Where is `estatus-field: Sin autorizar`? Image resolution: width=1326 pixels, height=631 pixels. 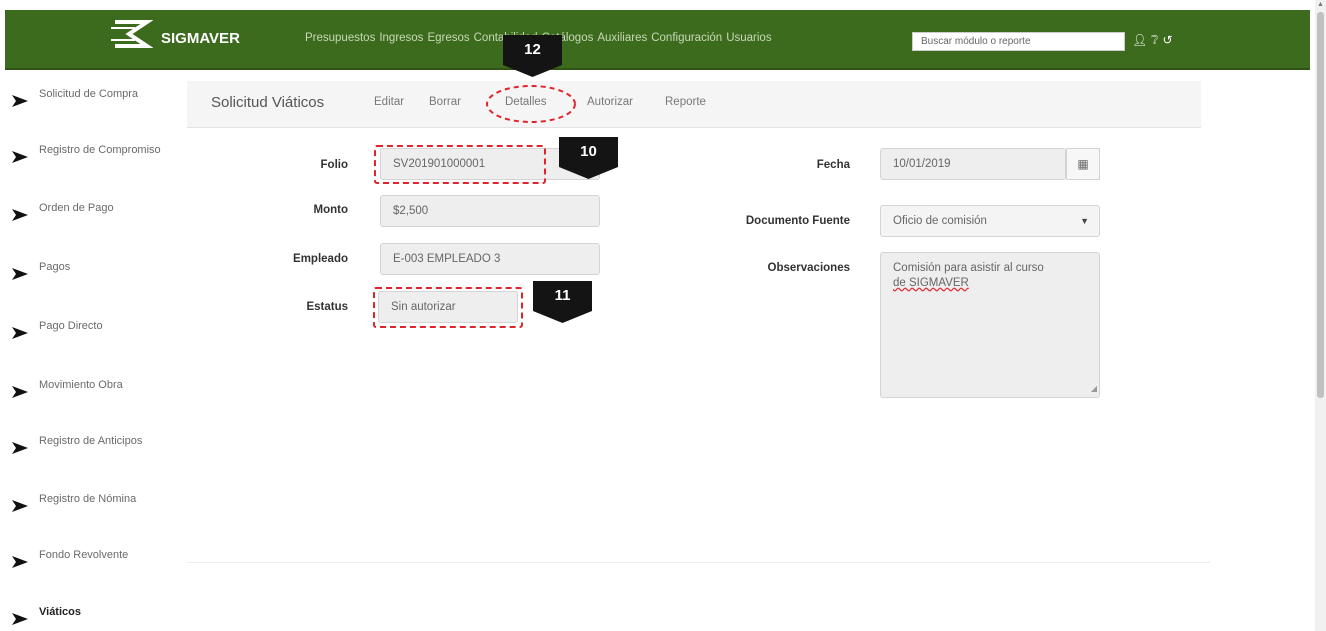 estatus-field: Sin autorizar is located at coordinates (448, 307).